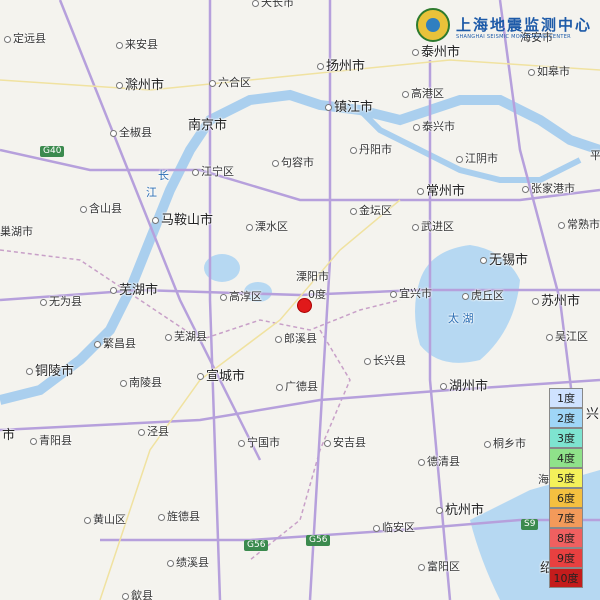  What do you see at coordinates (151, 192) in the screenshot?
I see `river-label: 江` at bounding box center [151, 192].